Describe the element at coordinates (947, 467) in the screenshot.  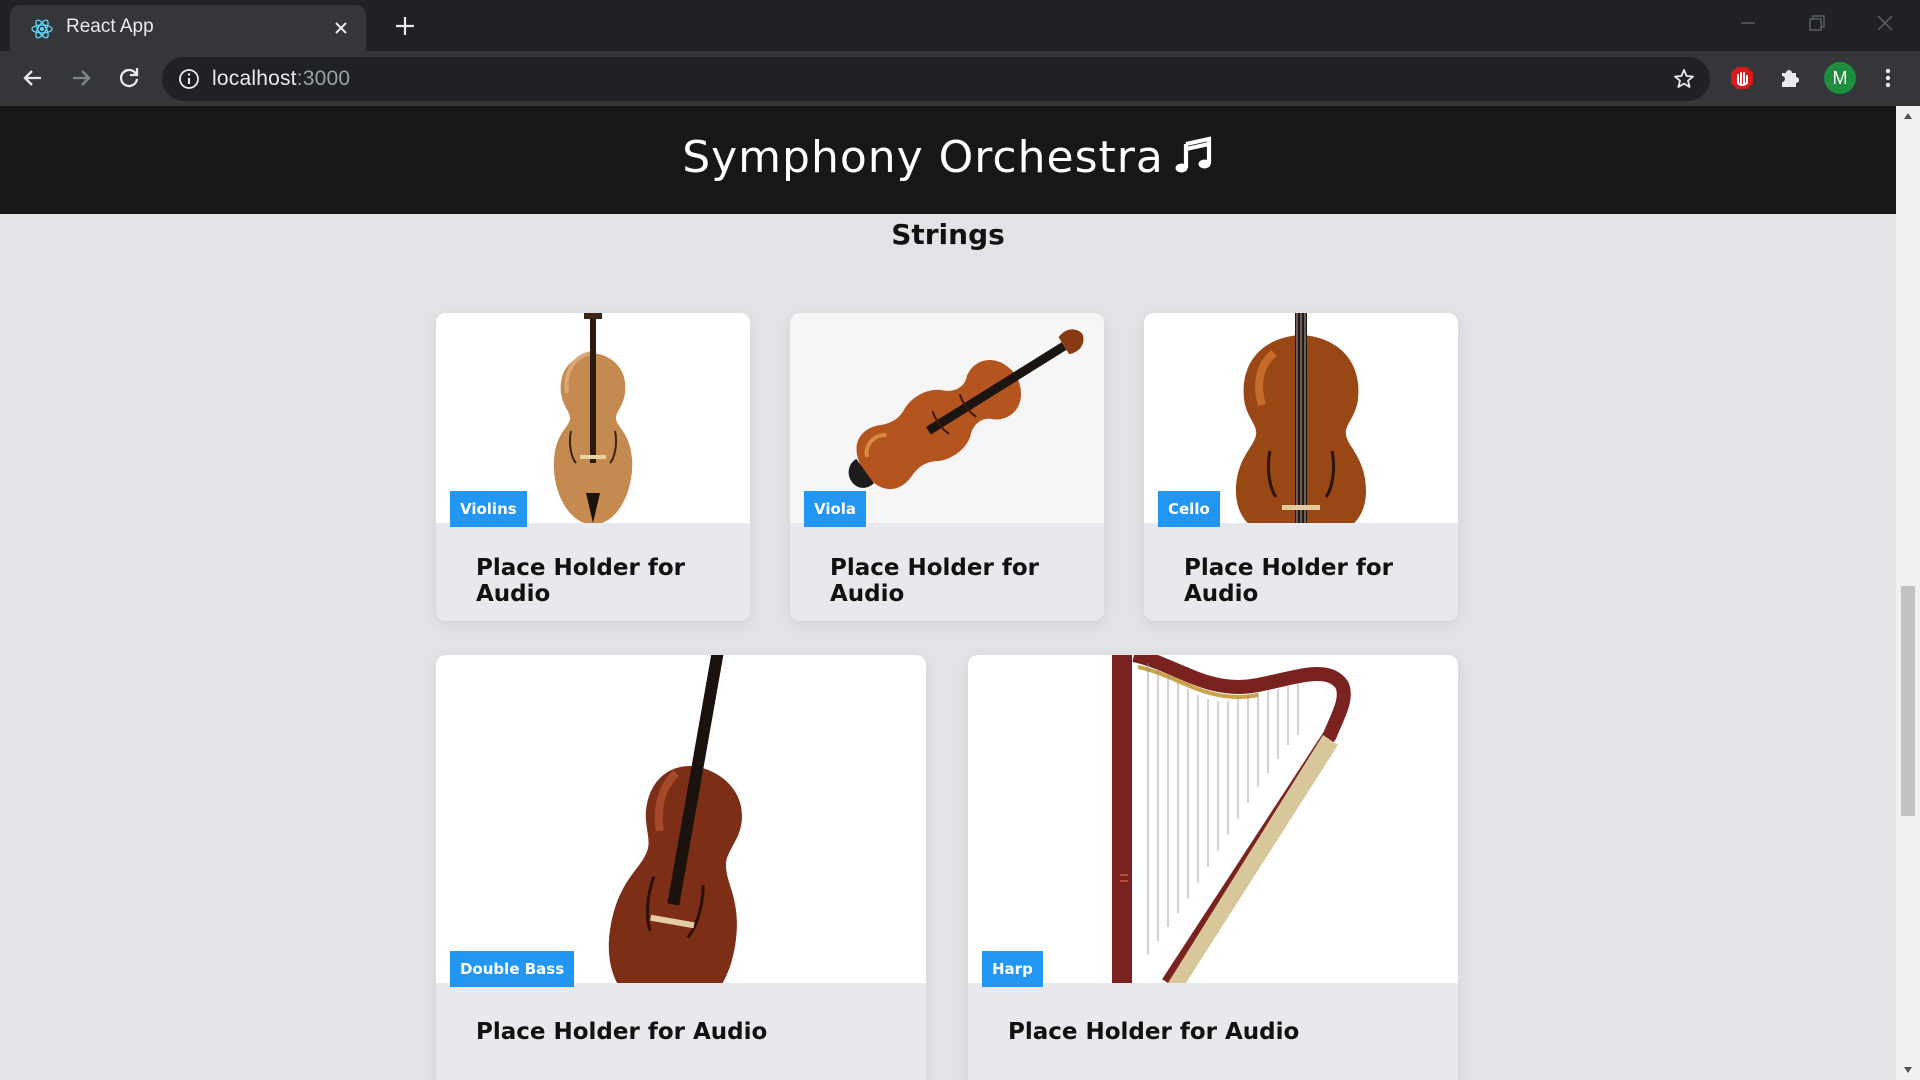
I see `instrument-card-viola: Viola Place Holder for Audio` at that location.